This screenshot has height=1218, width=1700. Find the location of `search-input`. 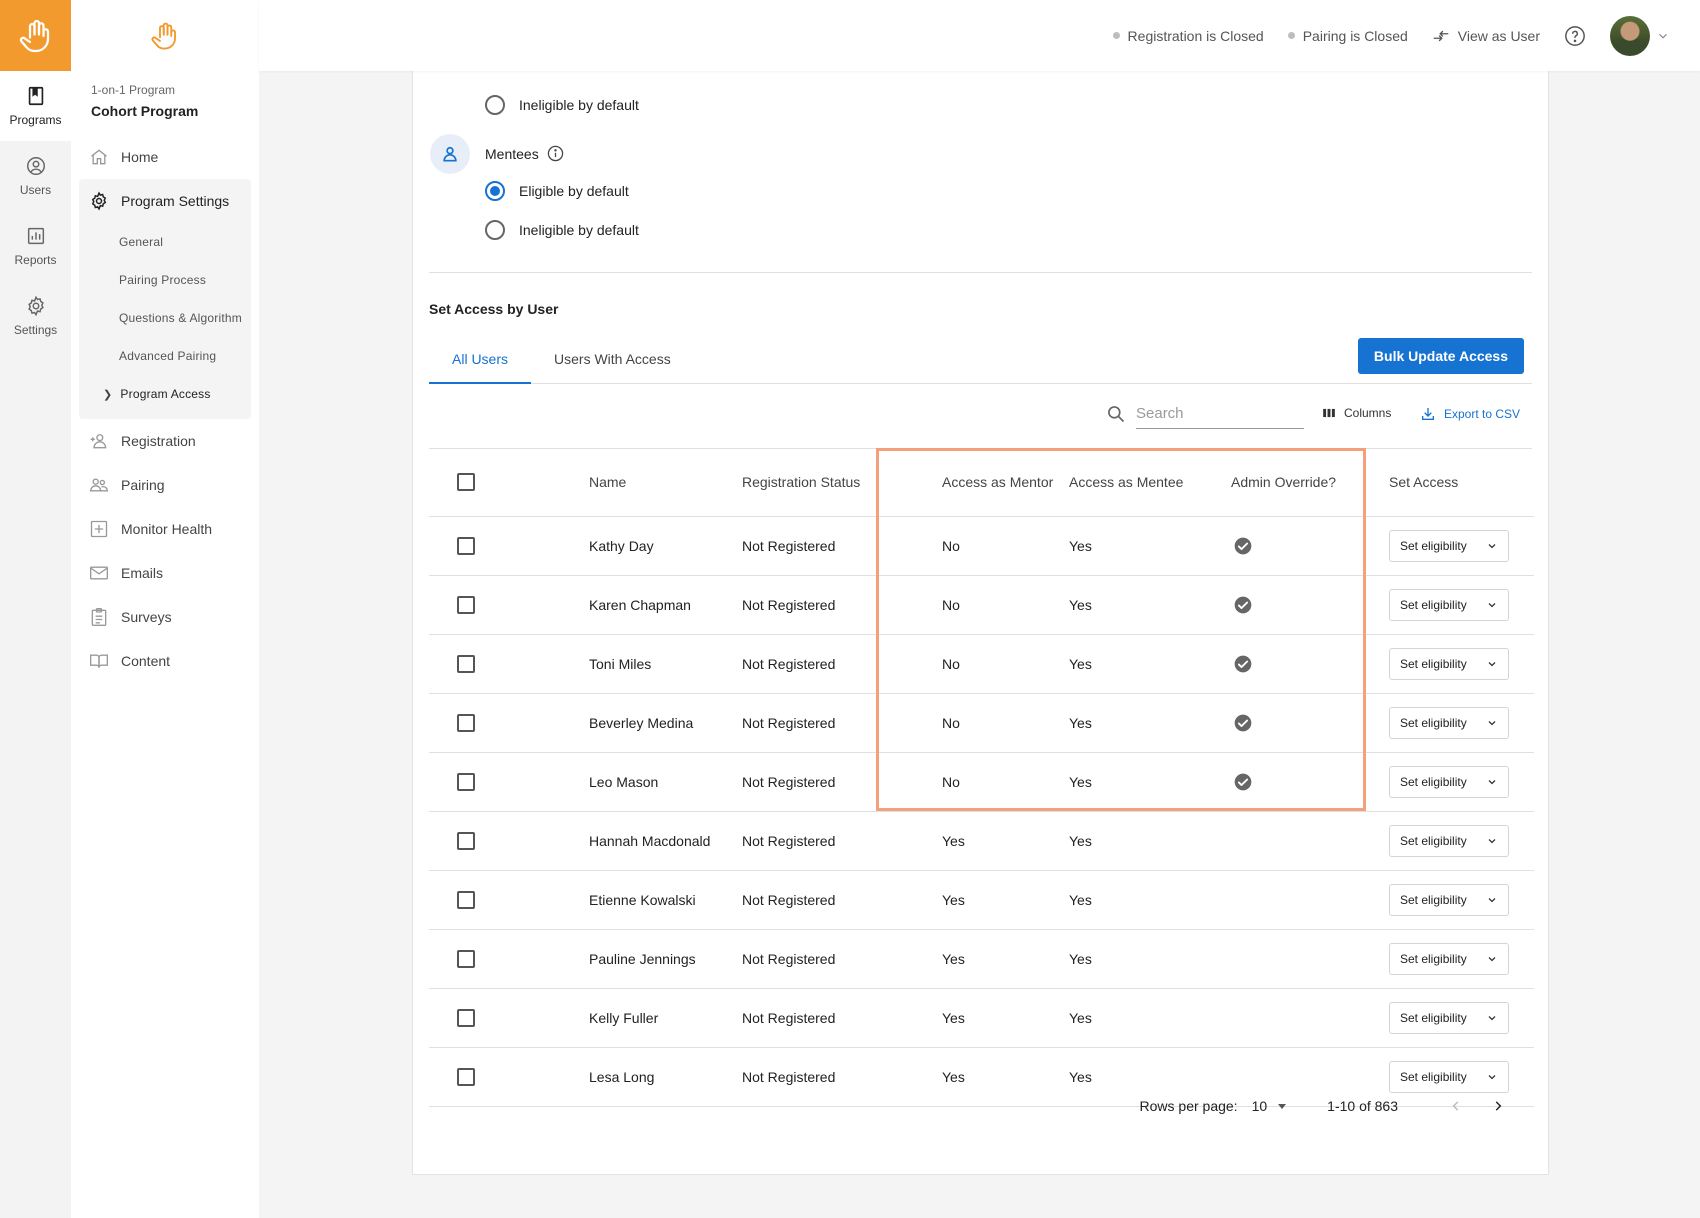

search-input is located at coordinates (1220, 414).